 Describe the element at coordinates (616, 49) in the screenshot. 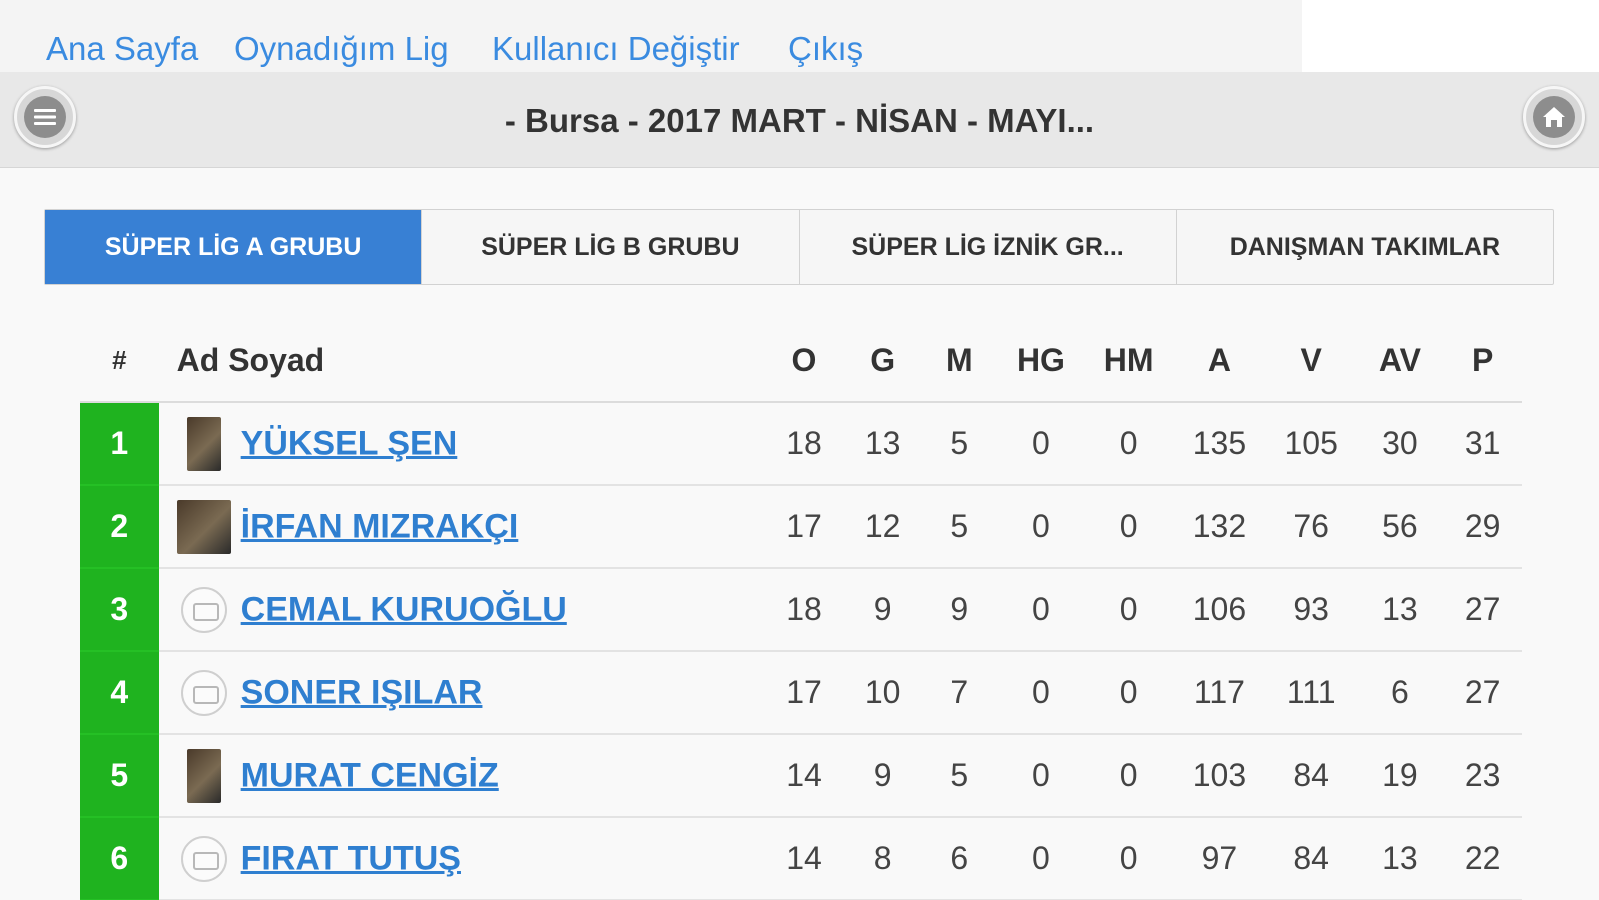

I see `nav-link-switch-user: Kullanıcı Değiştir` at that location.